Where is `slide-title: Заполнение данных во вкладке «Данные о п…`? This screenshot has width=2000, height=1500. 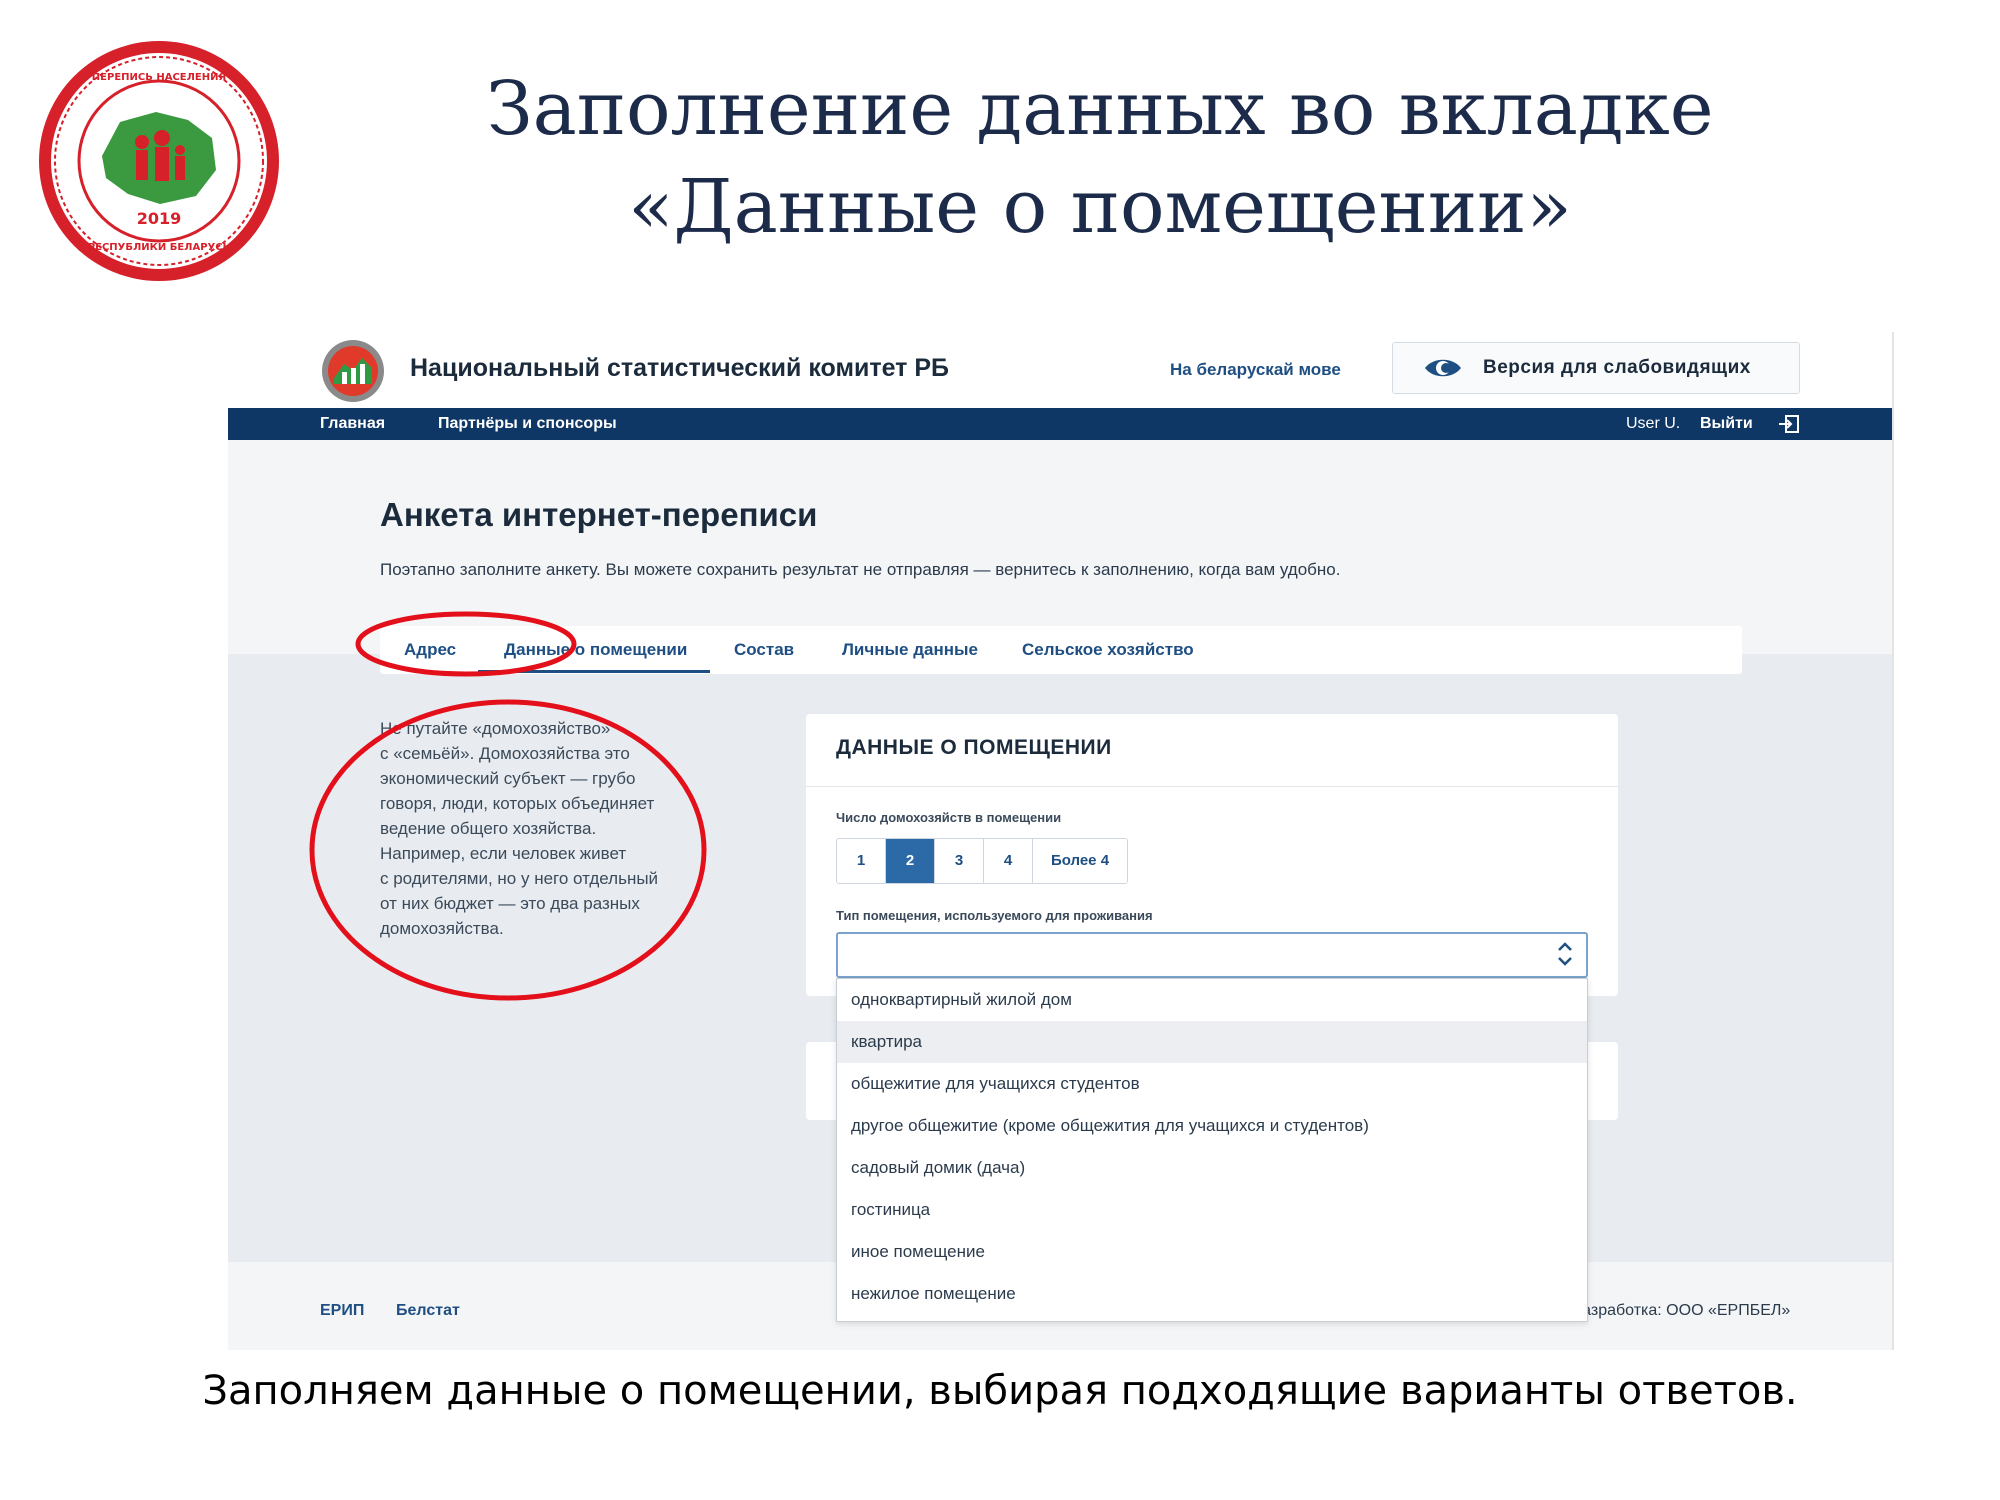
slide-title: Заполнение данных во вкладке «Данные о п… is located at coordinates (1100, 158).